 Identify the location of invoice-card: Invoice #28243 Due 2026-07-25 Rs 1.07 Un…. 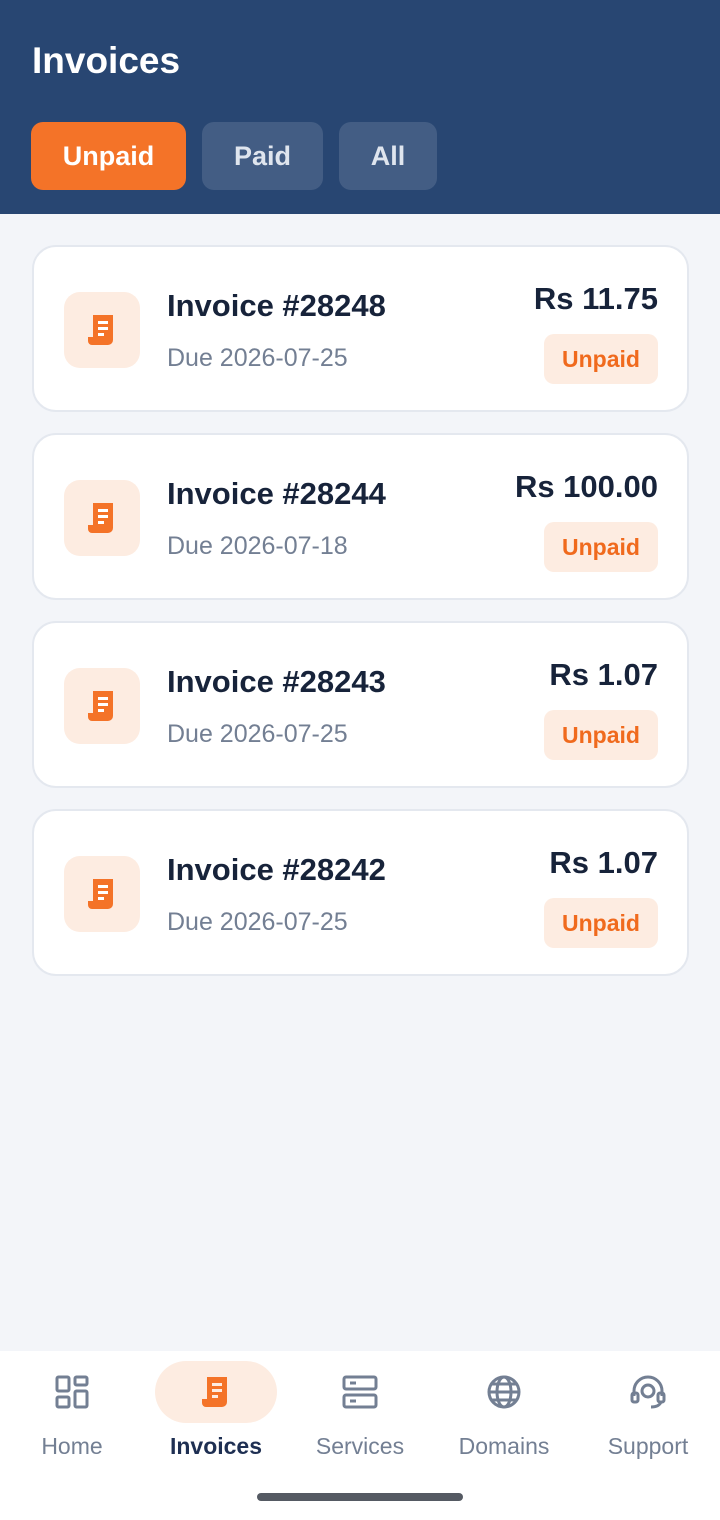
(360, 704).